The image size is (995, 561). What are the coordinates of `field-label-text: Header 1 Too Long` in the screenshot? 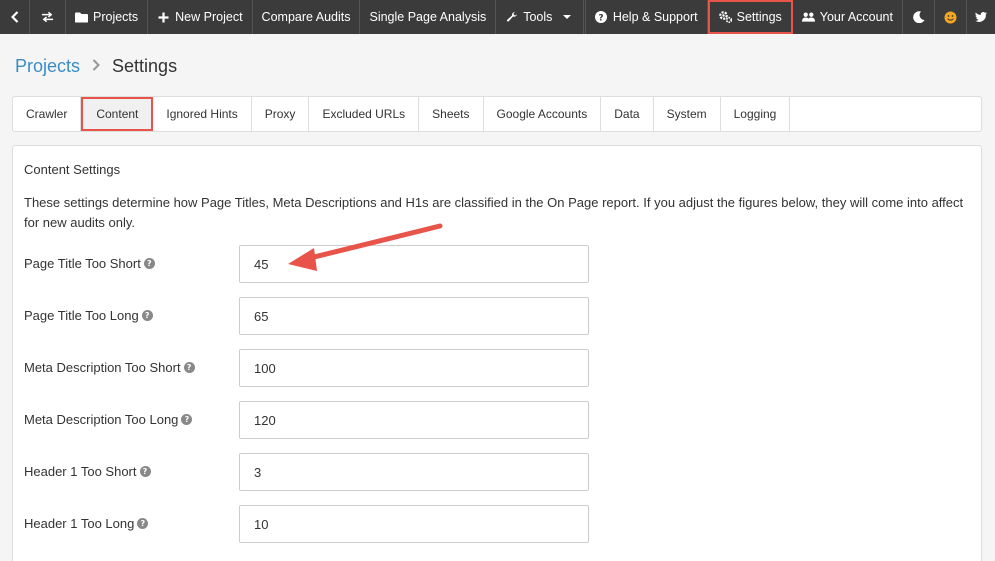 It's located at (79, 523).